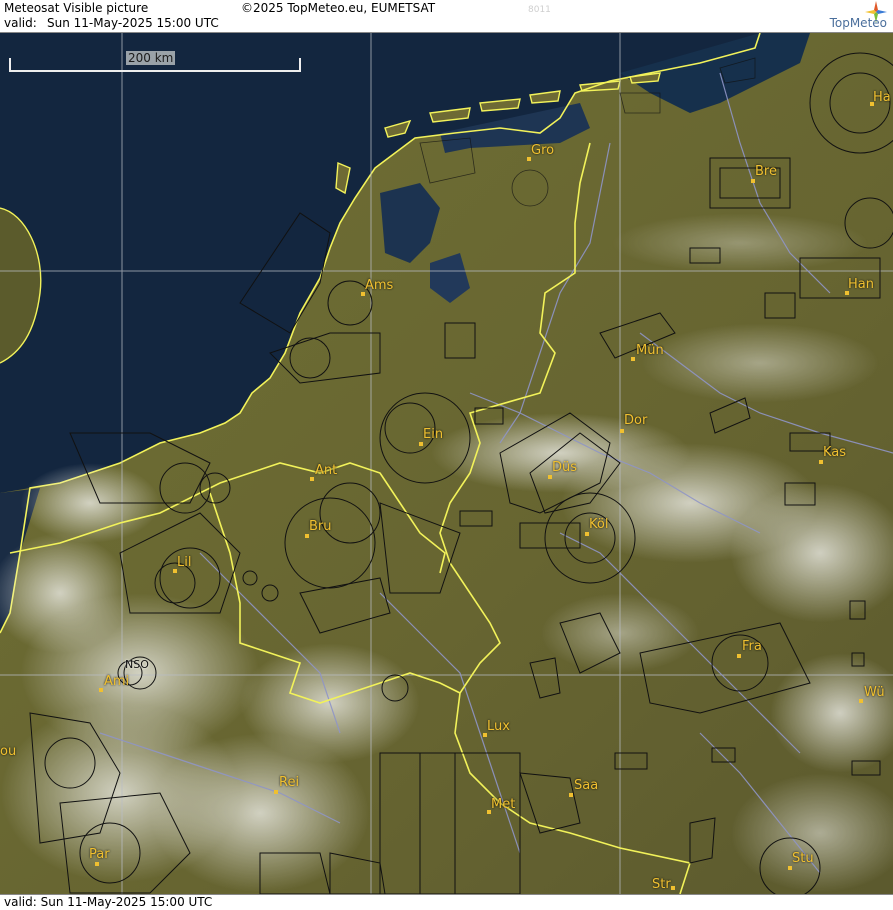 The width and height of the screenshot is (893, 910). Describe the element at coordinates (598, 524) in the screenshot. I see `city-label-kol: Köl` at that location.